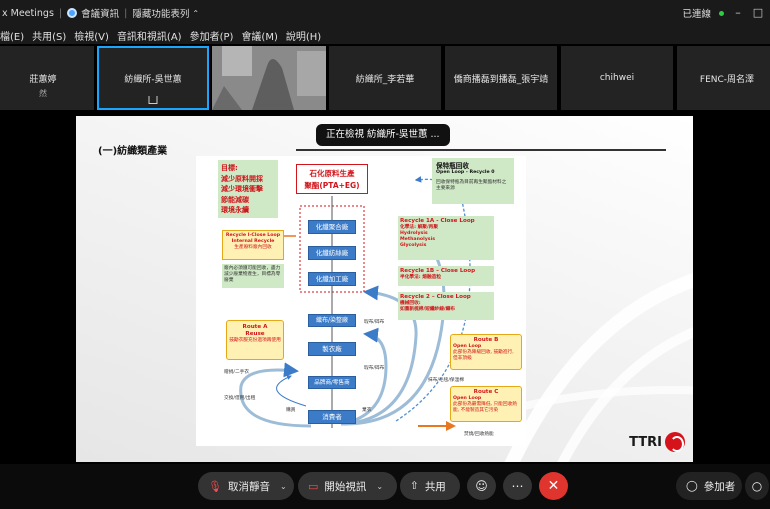 The image size is (770, 509). I want to click on chat-button: ○, so click(757, 486).